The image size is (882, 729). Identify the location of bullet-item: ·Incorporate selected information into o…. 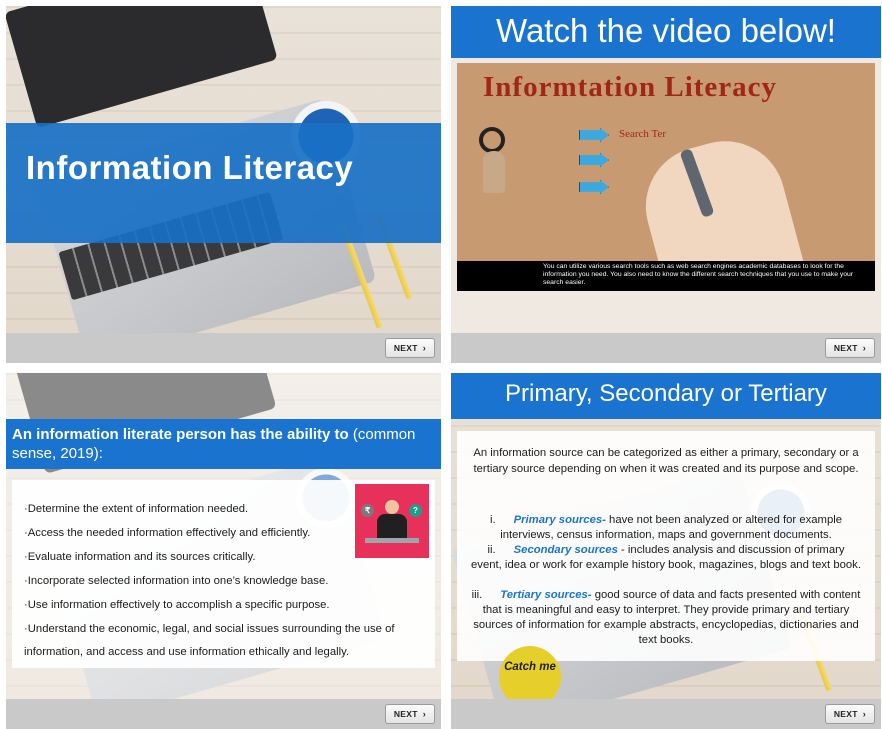
(176, 581).